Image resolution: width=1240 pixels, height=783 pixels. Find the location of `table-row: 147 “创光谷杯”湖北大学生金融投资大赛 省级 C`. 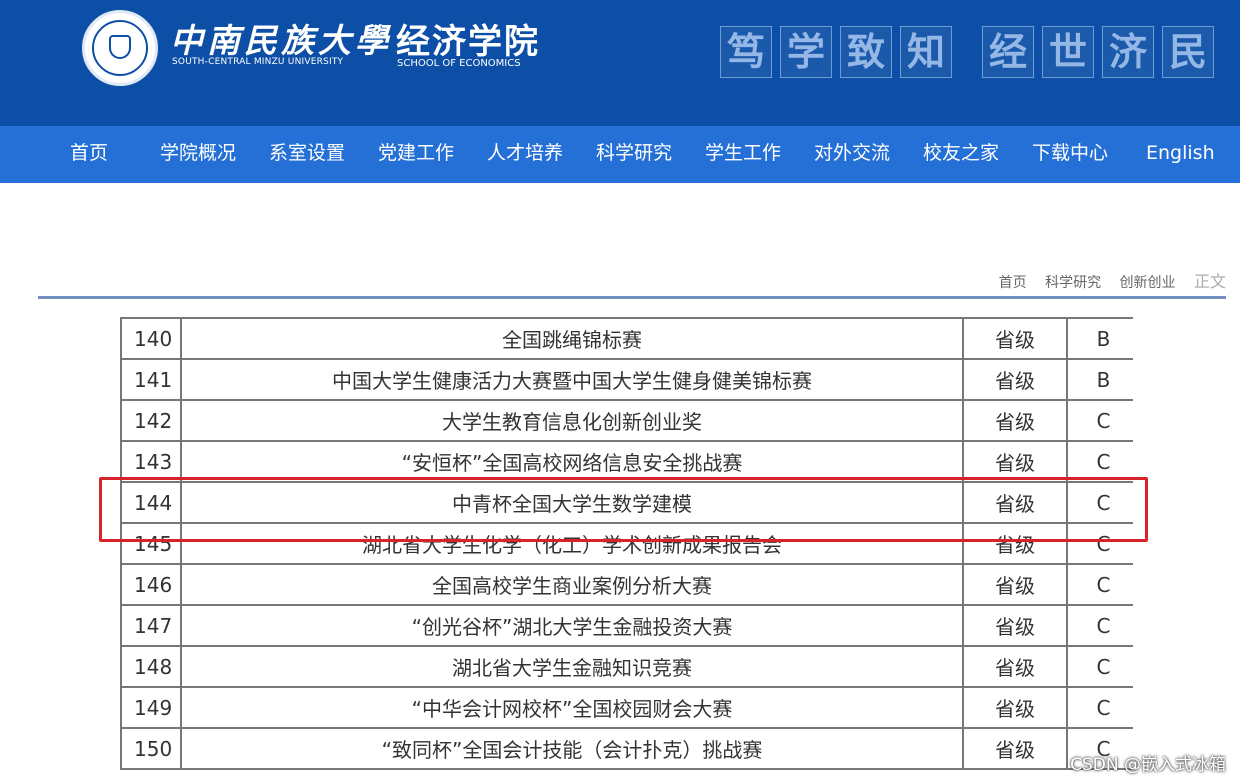

table-row: 147 “创光谷杯”湖北大学生金融投资大赛 省级 C is located at coordinates (626, 625).